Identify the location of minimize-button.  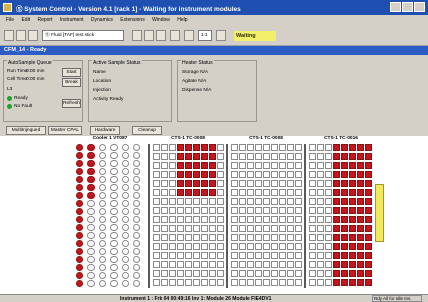
(395, 7).